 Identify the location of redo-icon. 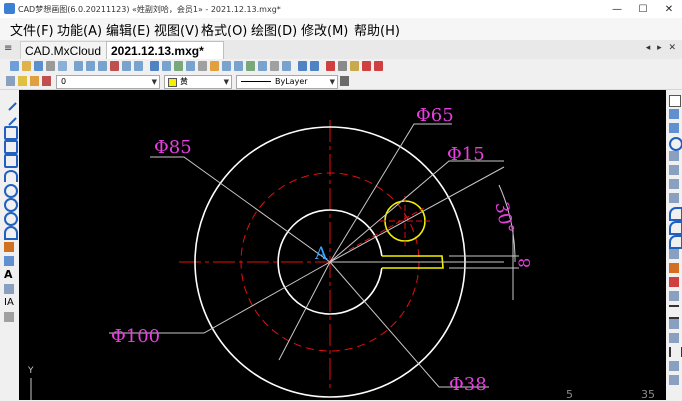
(314, 66).